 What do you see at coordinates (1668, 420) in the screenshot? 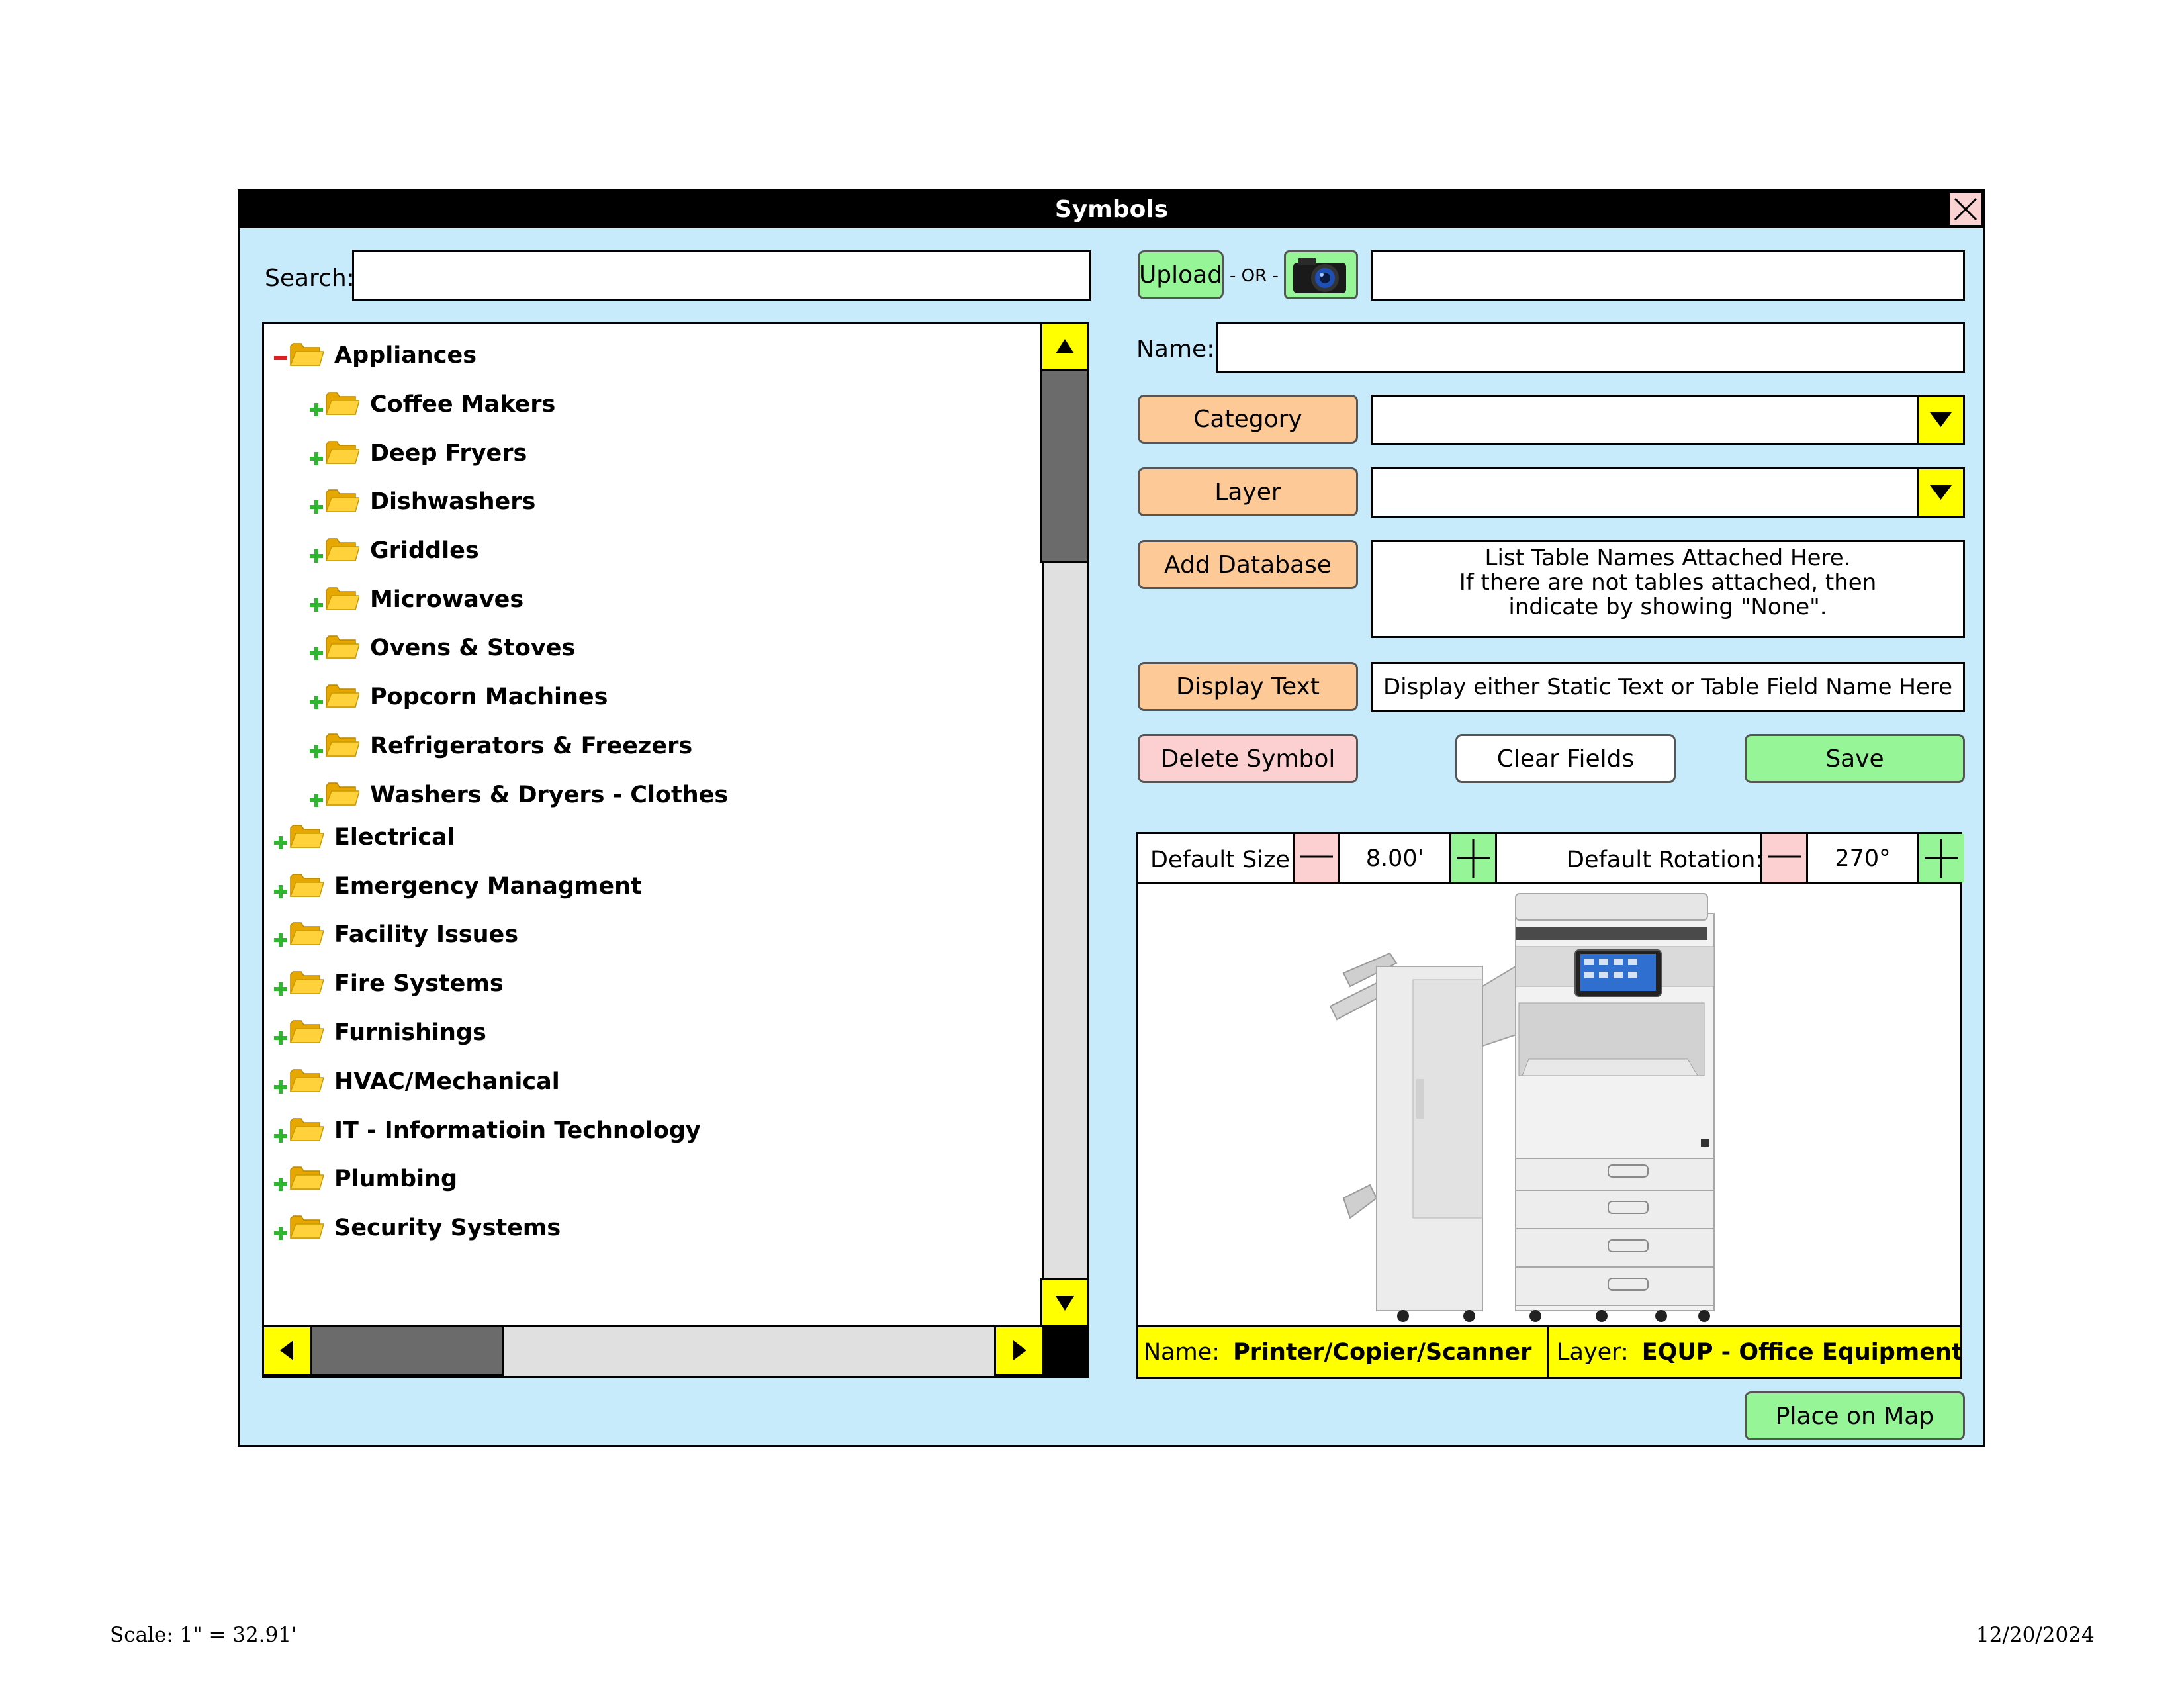
I see `category-select` at bounding box center [1668, 420].